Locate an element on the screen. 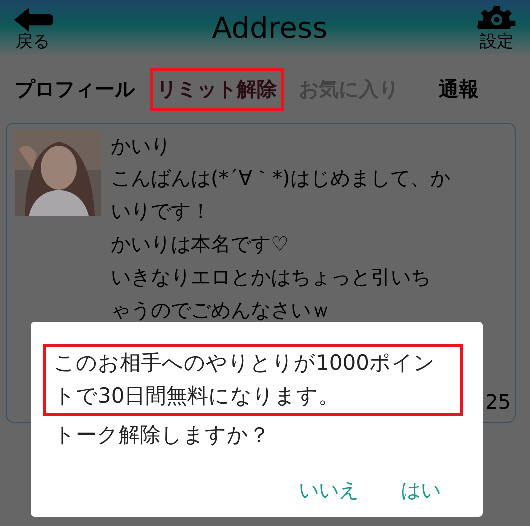 This screenshot has width=530, height=526. dialog-message: このお相手へのやりとりが1000ポイントで30日間無料になります。 is located at coordinates (253, 380).